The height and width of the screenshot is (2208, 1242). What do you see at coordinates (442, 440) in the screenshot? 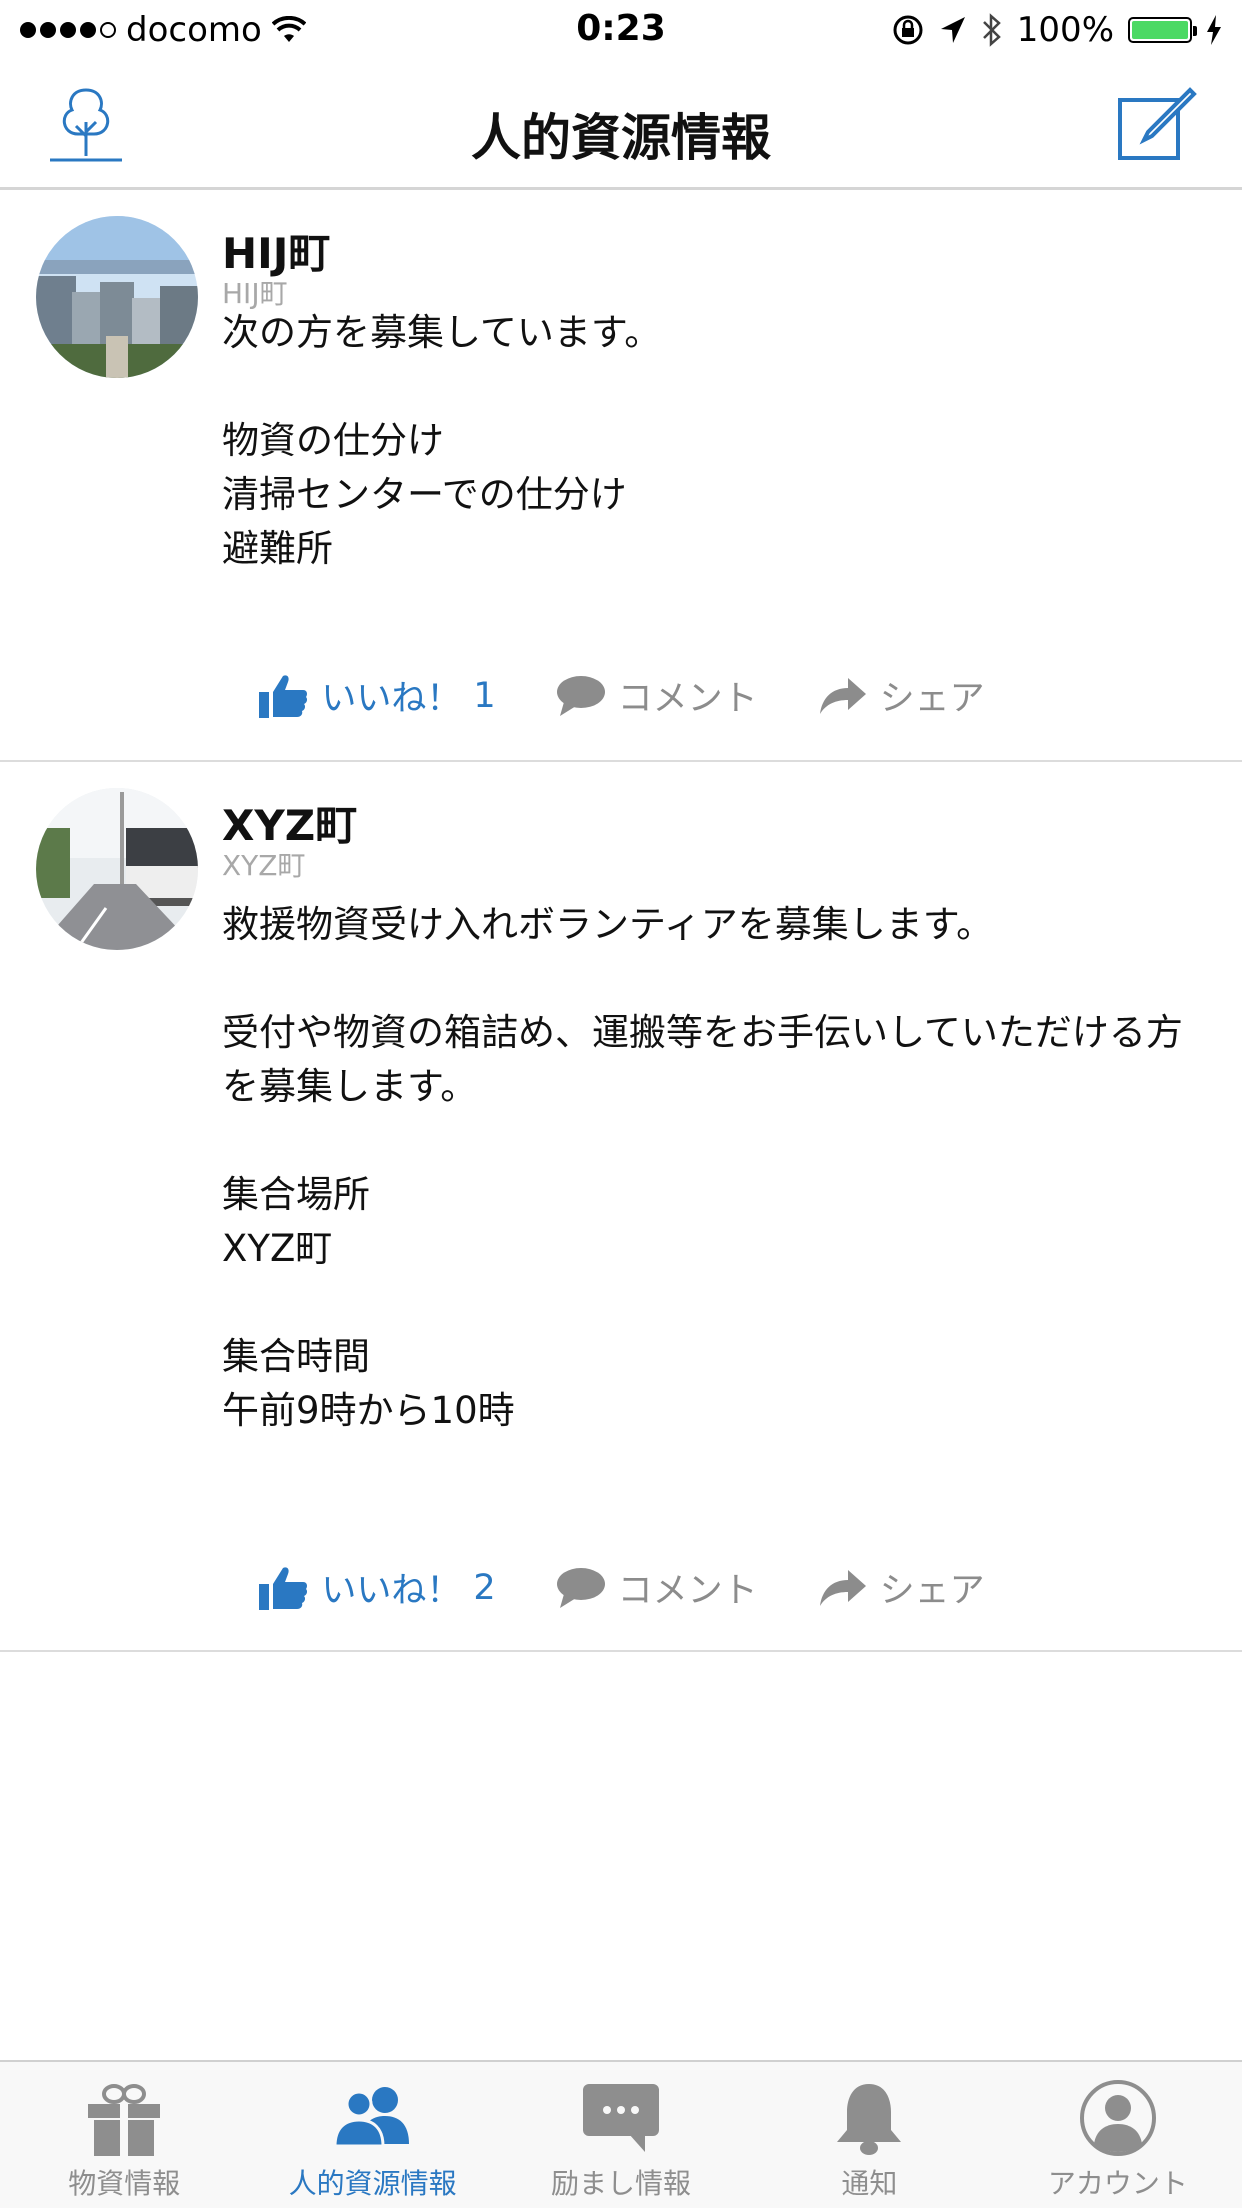
I see `post-body: 次の方を募集しています。 物資の仕分け 清掃センターでの仕分け 避難所` at bounding box center [442, 440].